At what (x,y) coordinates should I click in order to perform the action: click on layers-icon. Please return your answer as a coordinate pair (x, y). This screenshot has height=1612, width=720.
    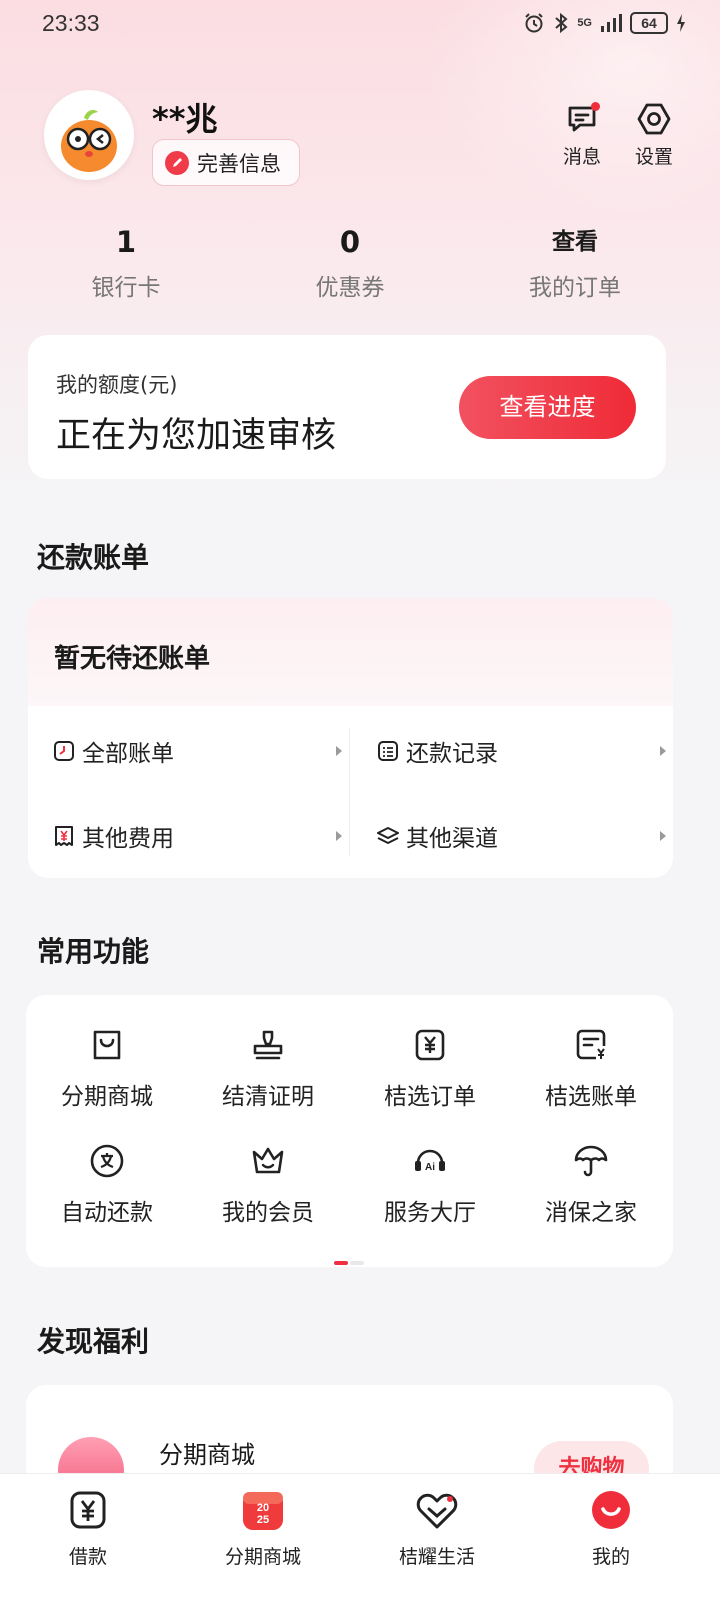
    Looking at the image, I should click on (388, 836).